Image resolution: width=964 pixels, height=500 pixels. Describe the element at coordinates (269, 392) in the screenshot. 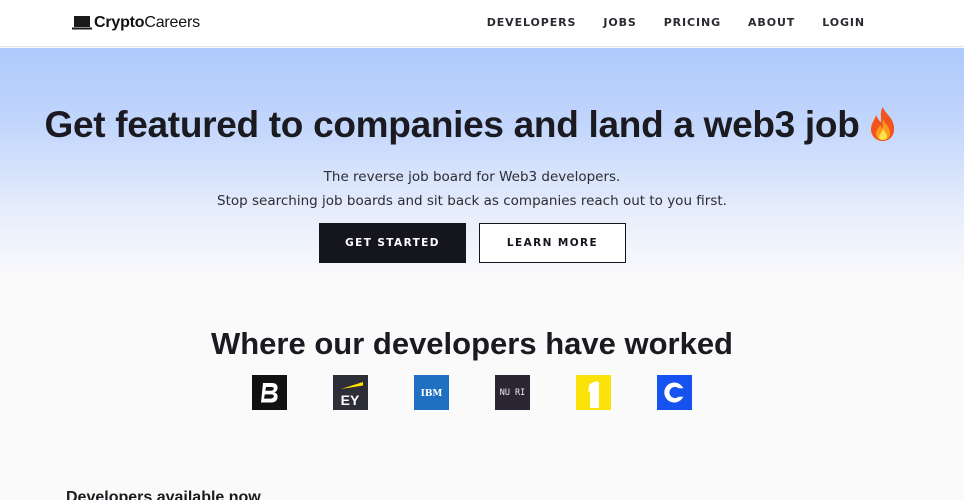

I see `bitwise-b-logo-icon` at that location.